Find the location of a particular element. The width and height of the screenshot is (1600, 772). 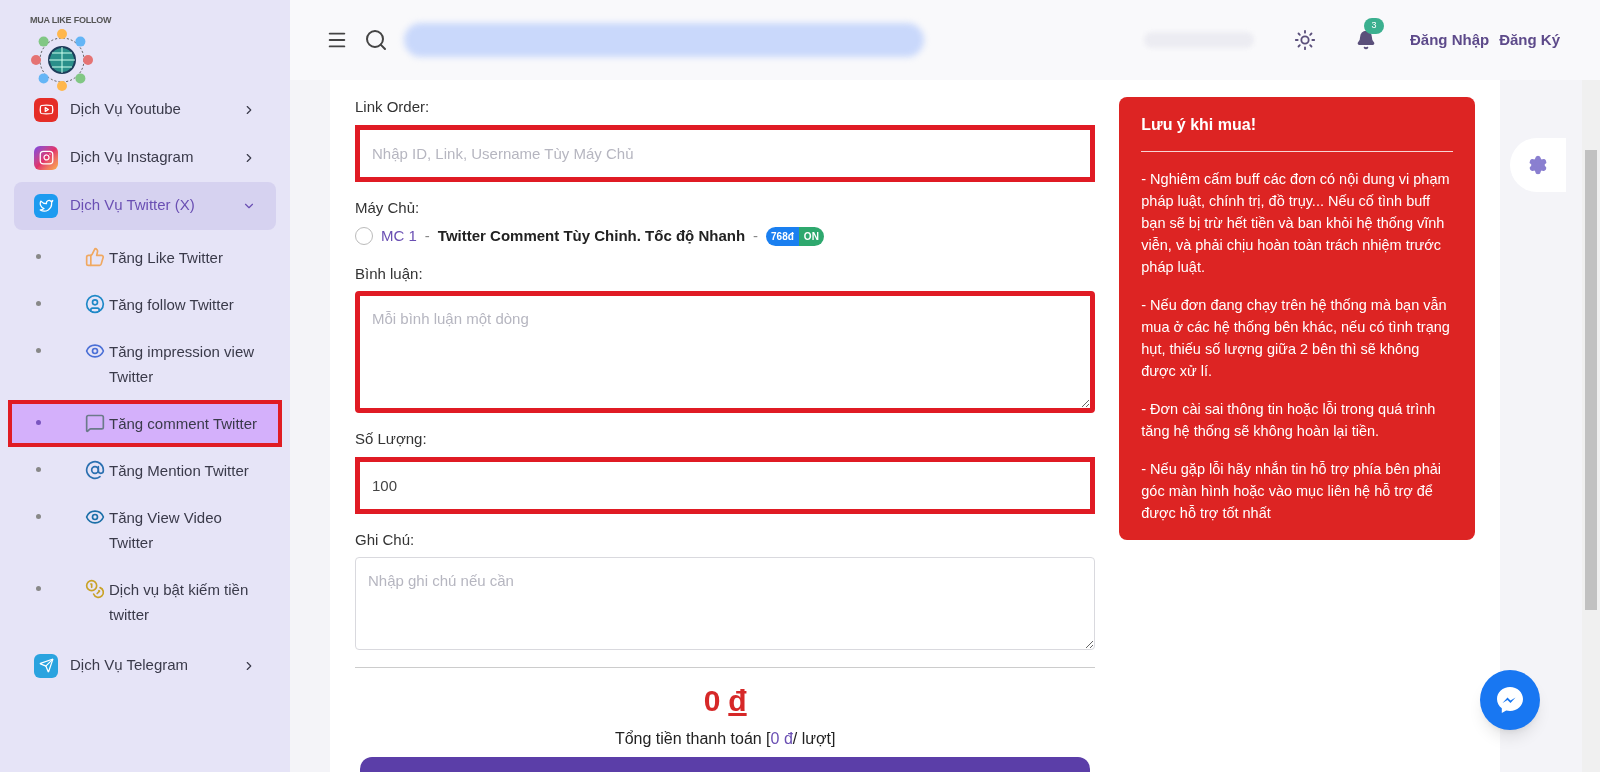

sidebar-subitem: Tăng impression view Twitter is located at coordinates (145, 363).